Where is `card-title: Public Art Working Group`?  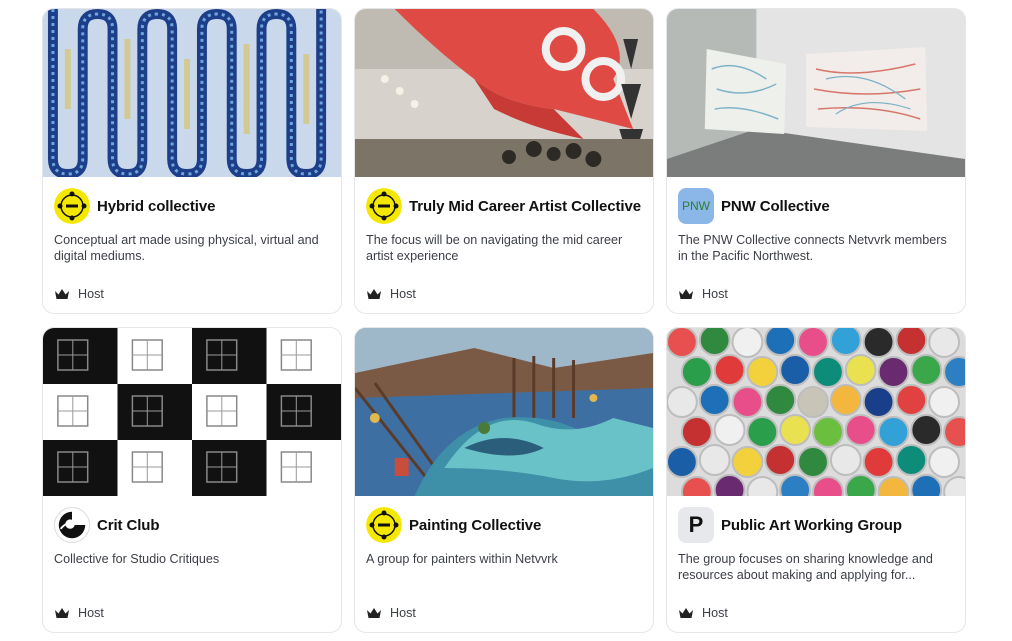 card-title: Public Art Working Group is located at coordinates (811, 525).